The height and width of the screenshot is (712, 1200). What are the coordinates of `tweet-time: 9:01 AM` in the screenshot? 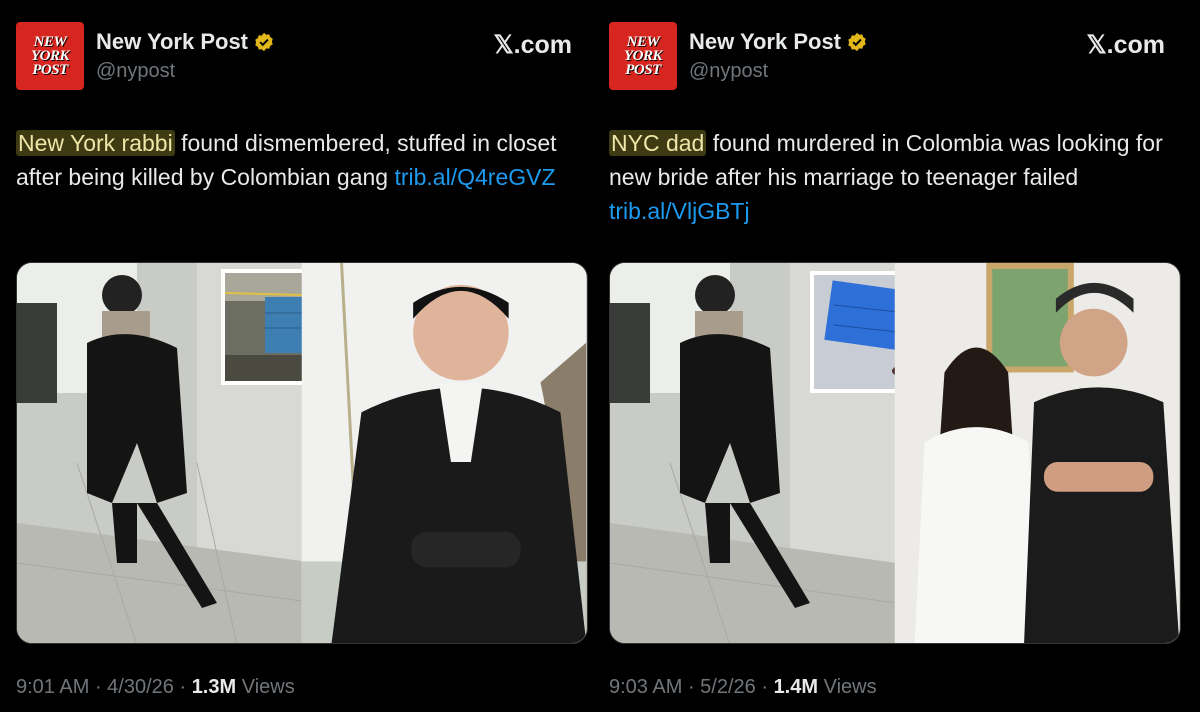 It's located at (52, 687).